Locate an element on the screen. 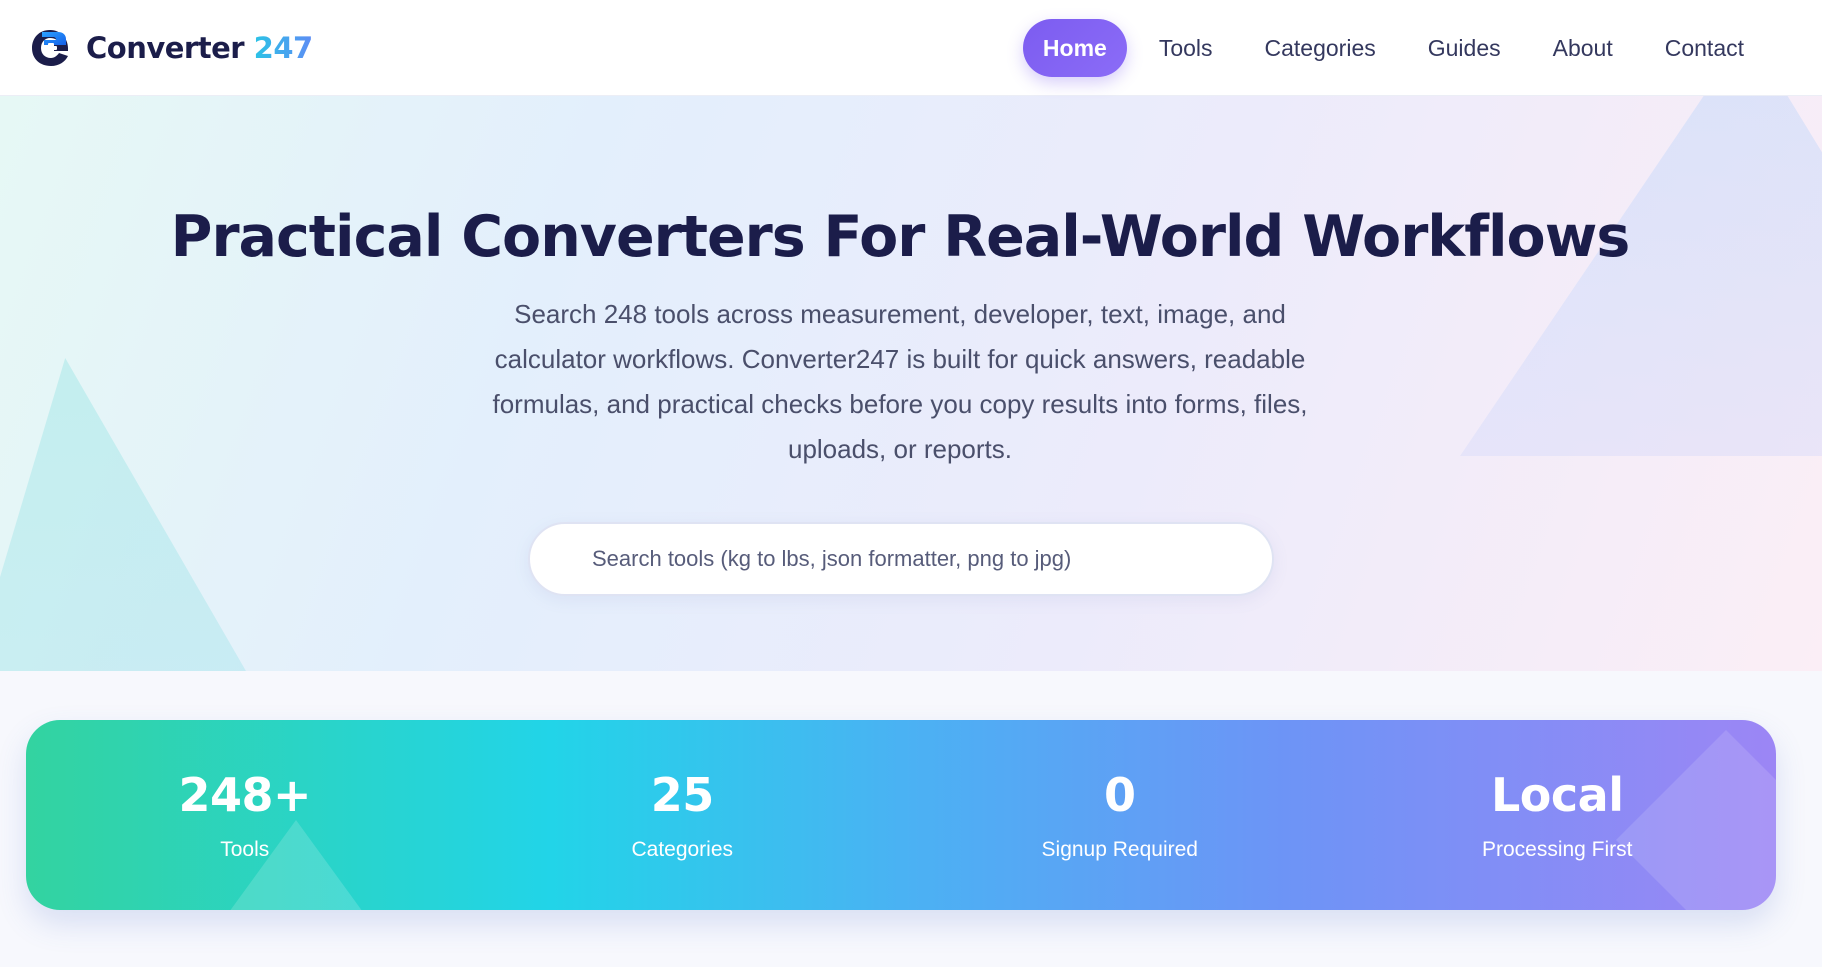 This screenshot has width=1822, height=967. brand-name: Converter 247 is located at coordinates (199, 48).